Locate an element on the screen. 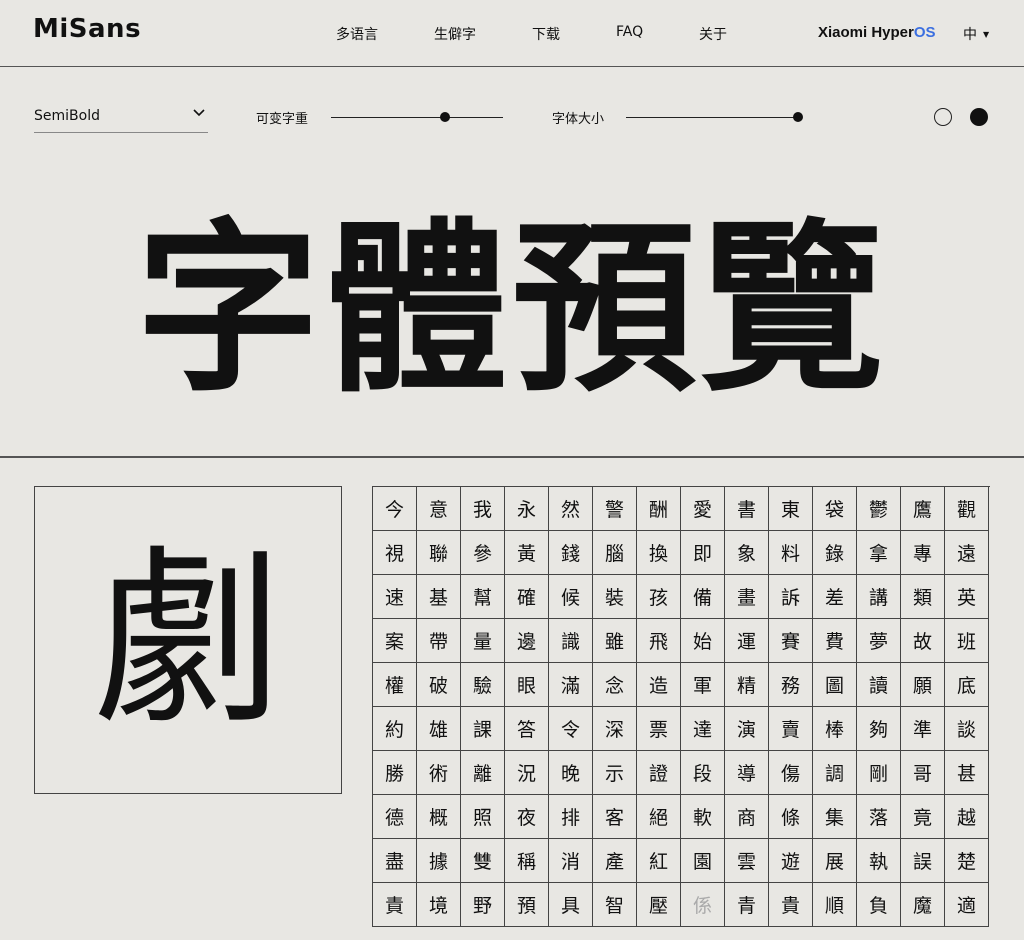  character-cell: 魔 is located at coordinates (923, 905).